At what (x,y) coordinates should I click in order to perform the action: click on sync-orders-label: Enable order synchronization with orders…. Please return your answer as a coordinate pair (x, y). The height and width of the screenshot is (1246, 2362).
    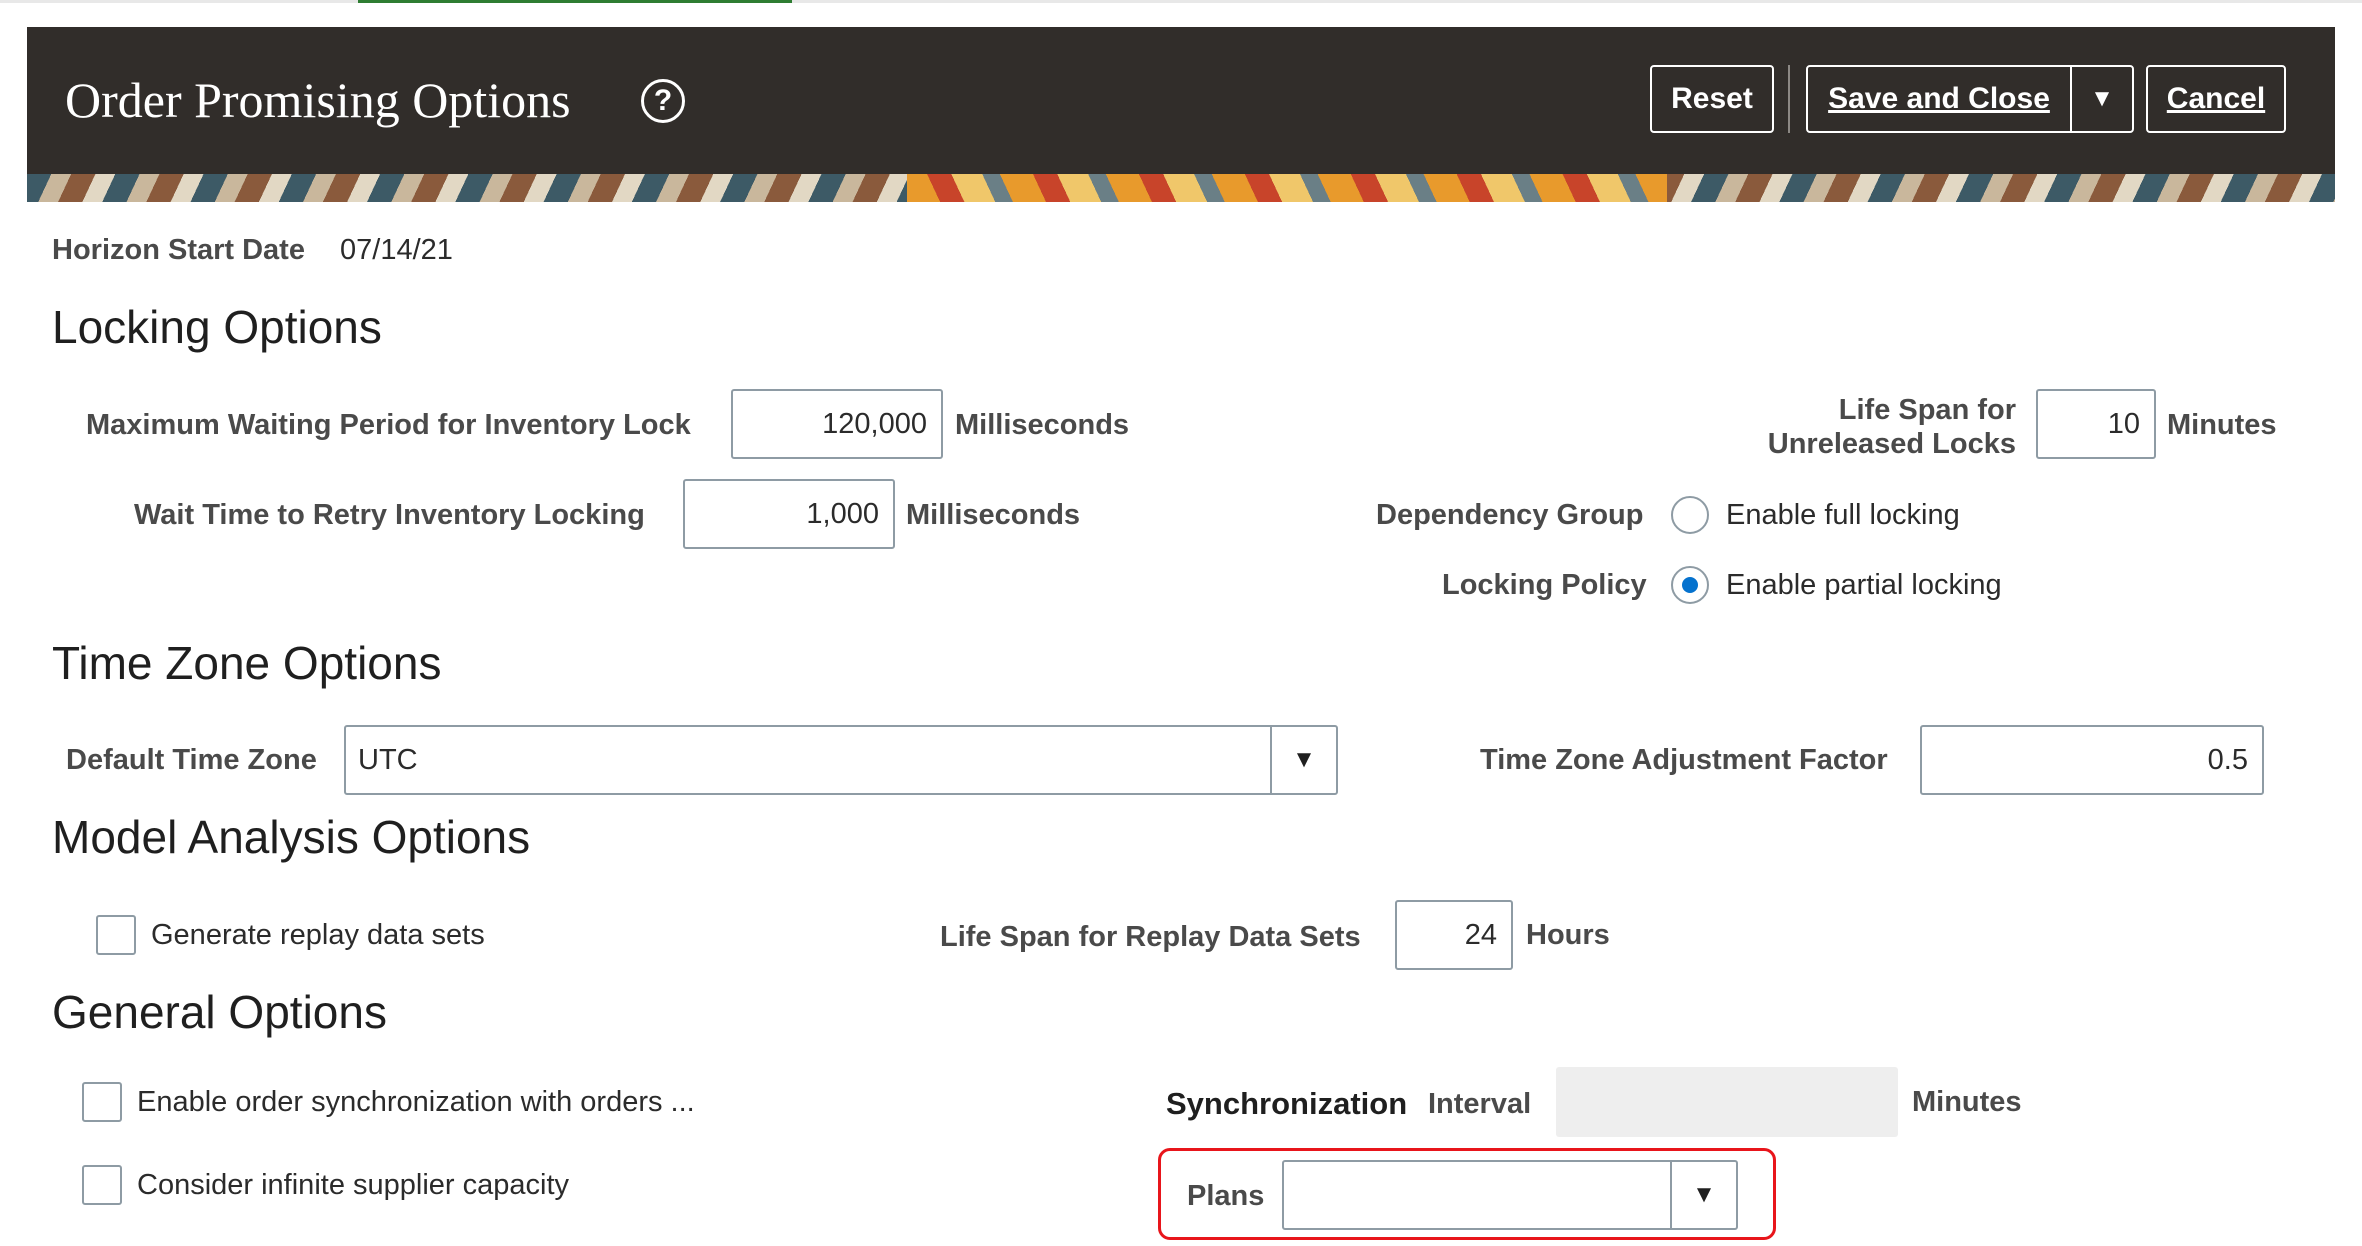
    Looking at the image, I should click on (416, 1102).